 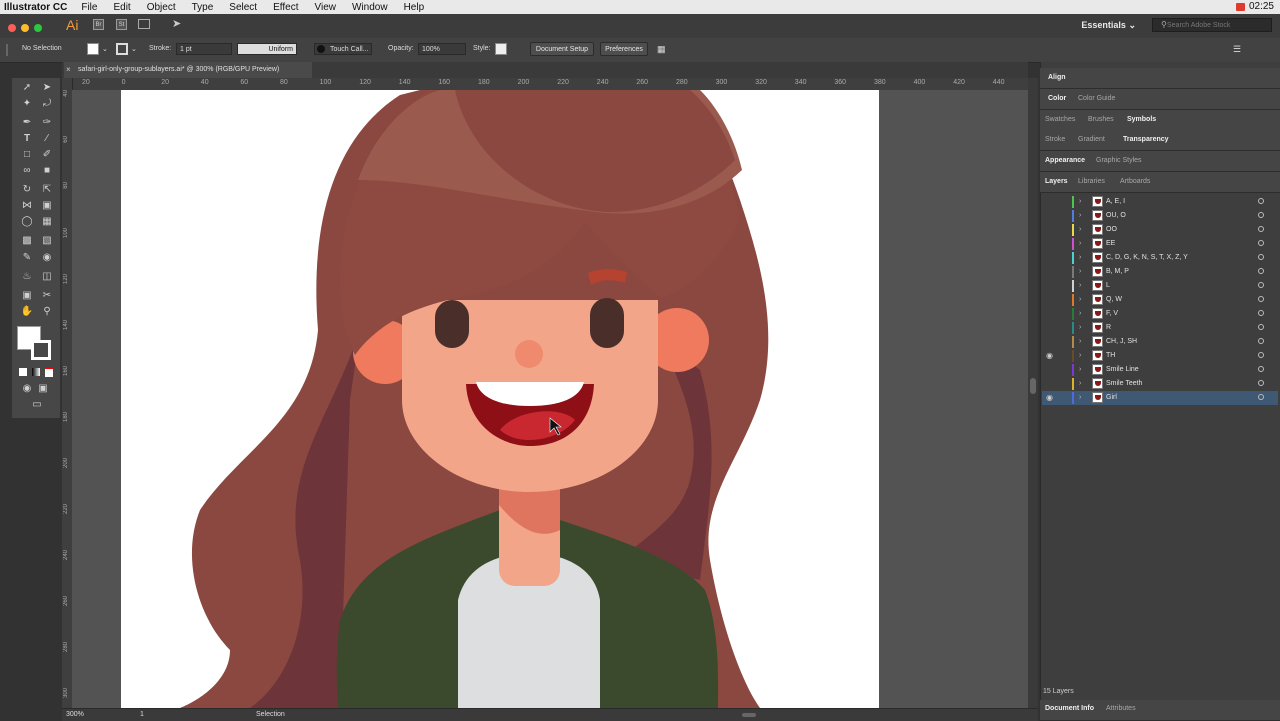 I want to click on control-bar-grip, so click(x=7, y=50).